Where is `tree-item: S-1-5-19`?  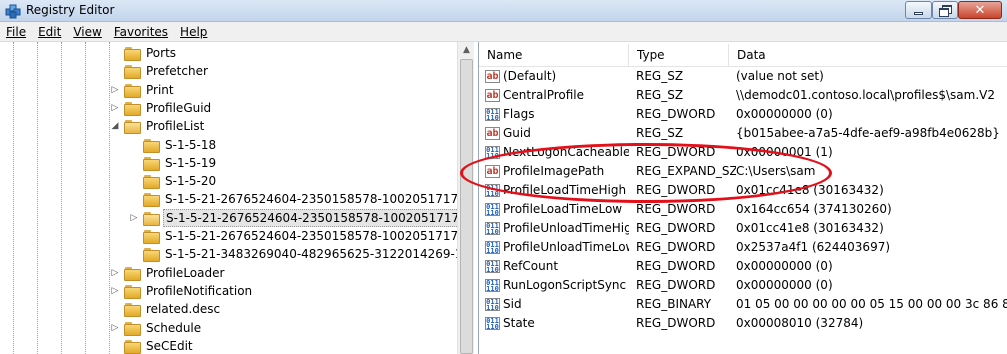
tree-item: S-1-5-19 is located at coordinates (180, 163).